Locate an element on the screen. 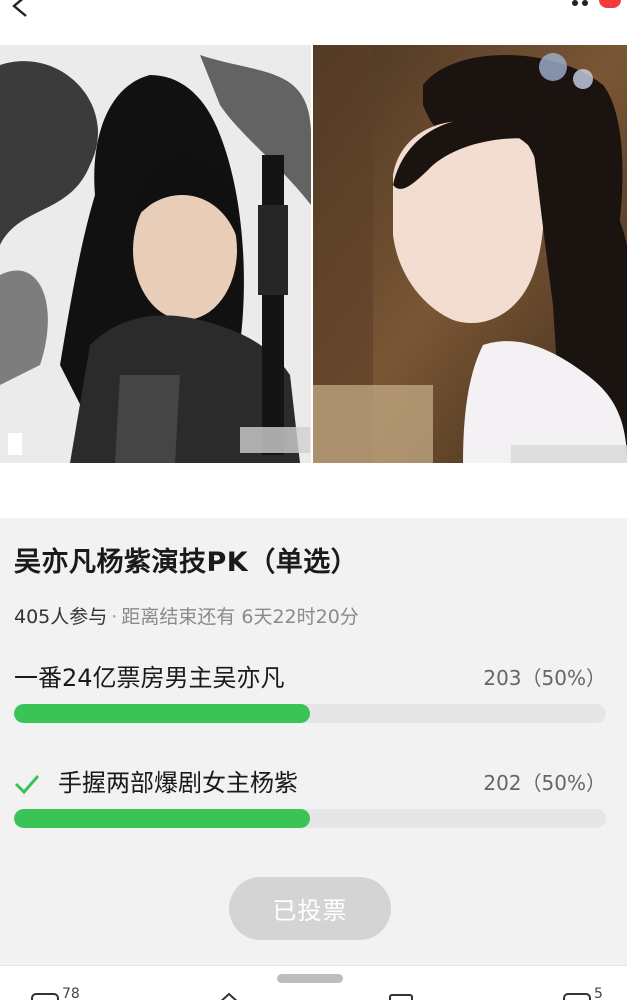 The image size is (627, 1000). poll-title: 吴亦凡杨紫演技PK（单选） is located at coordinates (186, 562).